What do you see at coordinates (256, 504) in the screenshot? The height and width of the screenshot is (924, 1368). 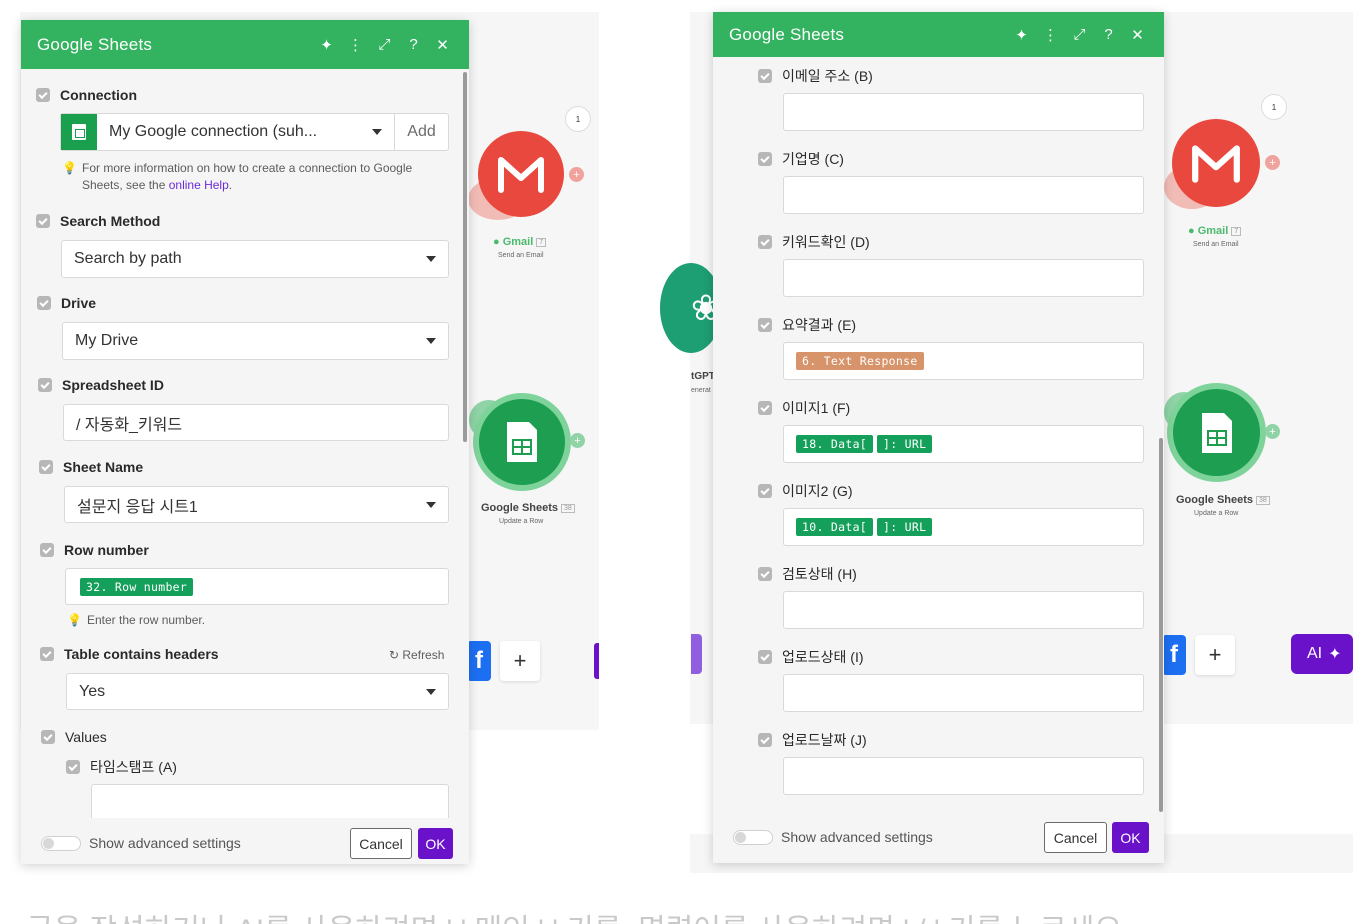 I see `sheet-name-select: 설문지 응답 시트1` at bounding box center [256, 504].